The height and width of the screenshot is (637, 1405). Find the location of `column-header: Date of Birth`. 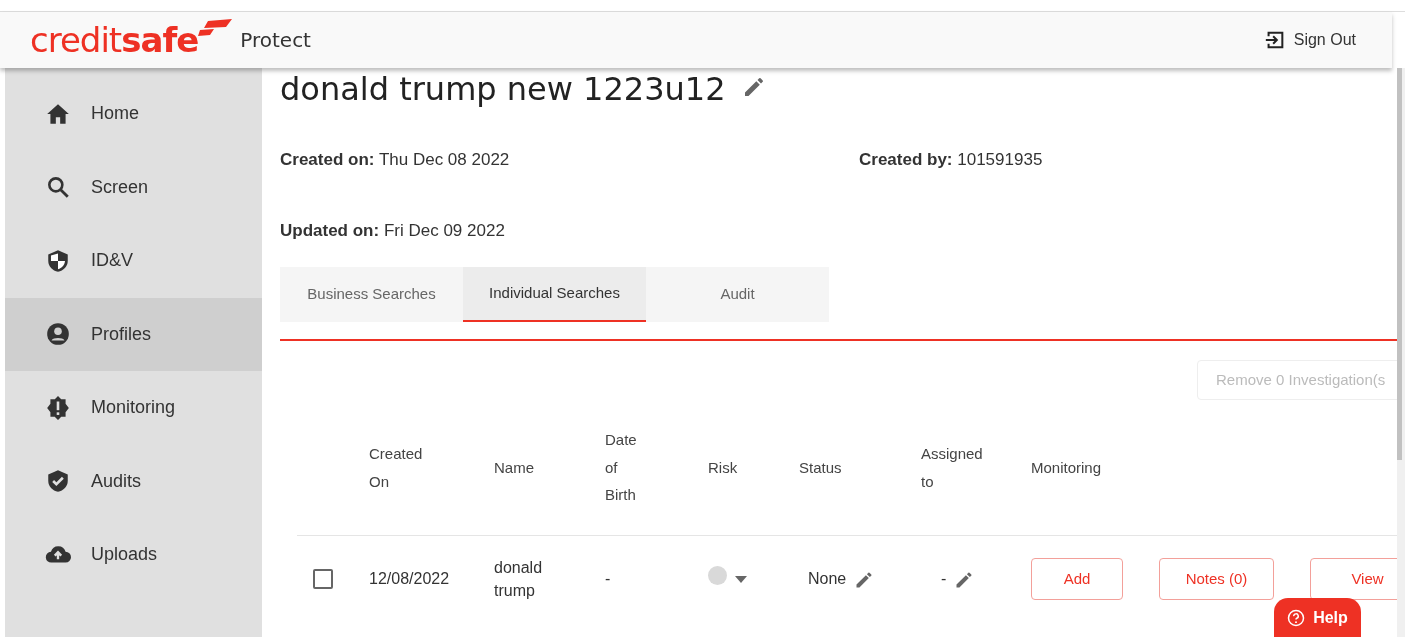

column-header: Date of Birth is located at coordinates (621, 467).